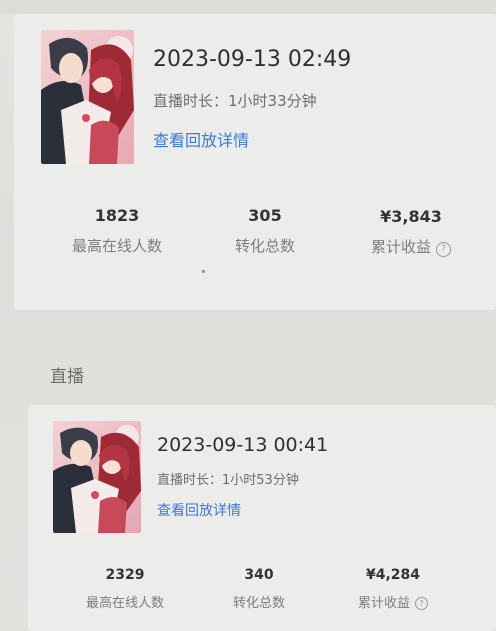  What do you see at coordinates (259, 575) in the screenshot?
I see `stat-value: 340` at bounding box center [259, 575].